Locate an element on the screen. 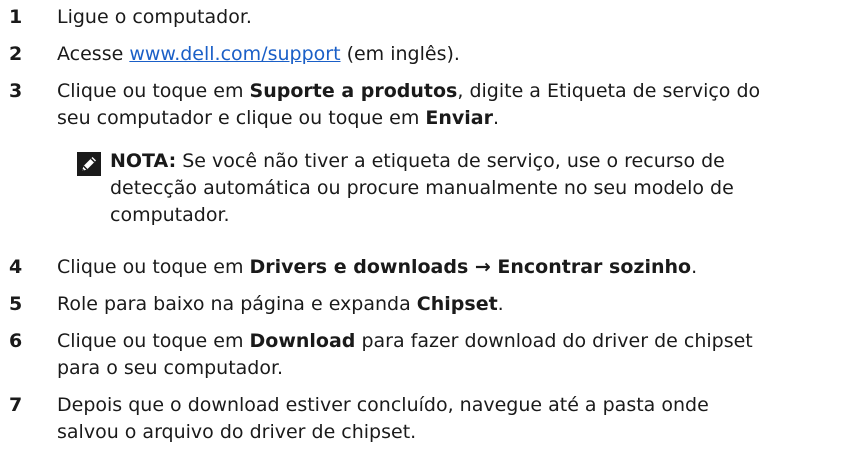 Image resolution: width=854 pixels, height=453 pixels. step-number: 4 is located at coordinates (16, 267).